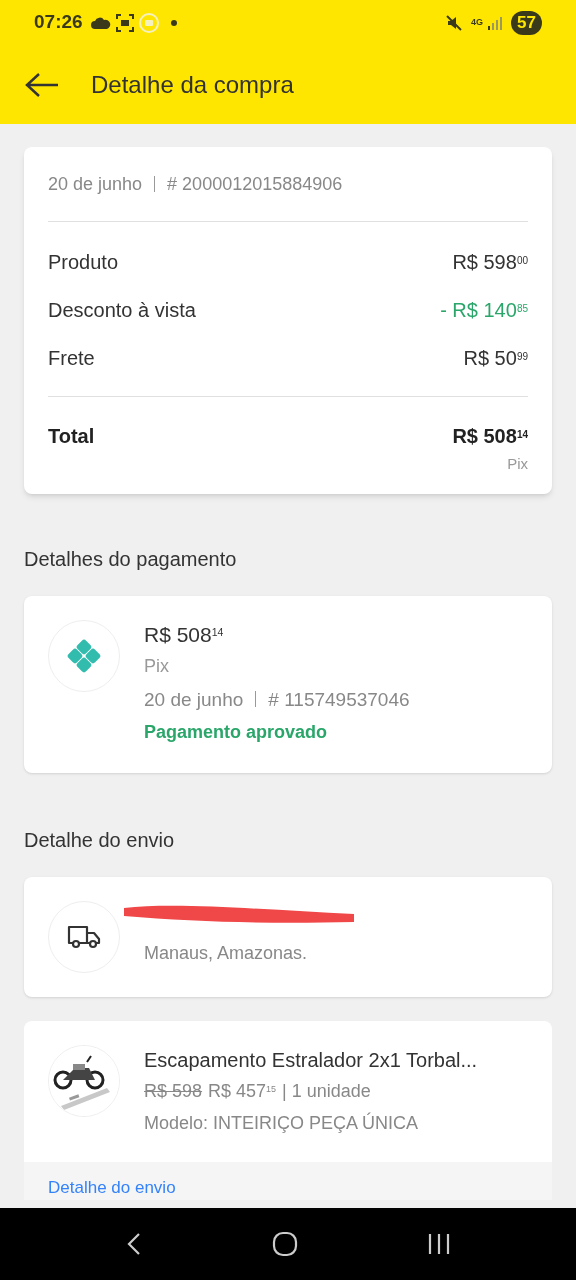 This screenshot has width=576, height=1280. Describe the element at coordinates (71, 436) in the screenshot. I see `total-label: Total` at that location.